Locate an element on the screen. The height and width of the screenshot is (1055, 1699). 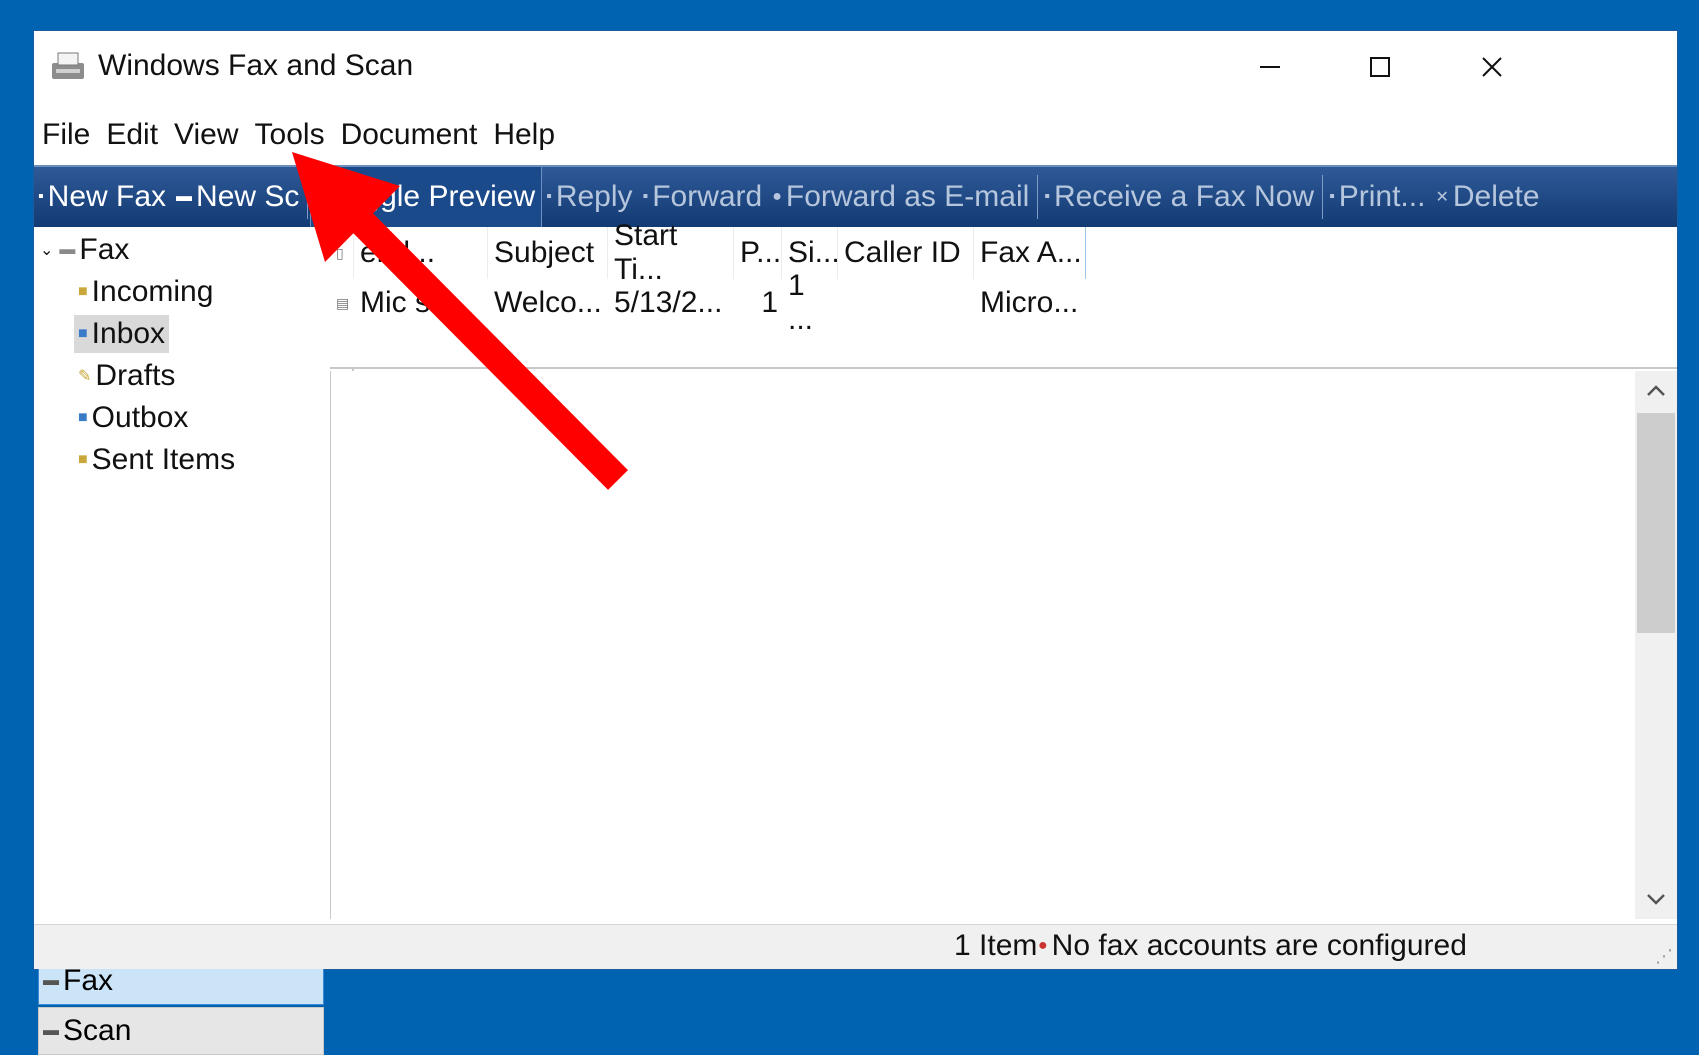
new-fax-button: ▪ New Fax is located at coordinates (103, 197).